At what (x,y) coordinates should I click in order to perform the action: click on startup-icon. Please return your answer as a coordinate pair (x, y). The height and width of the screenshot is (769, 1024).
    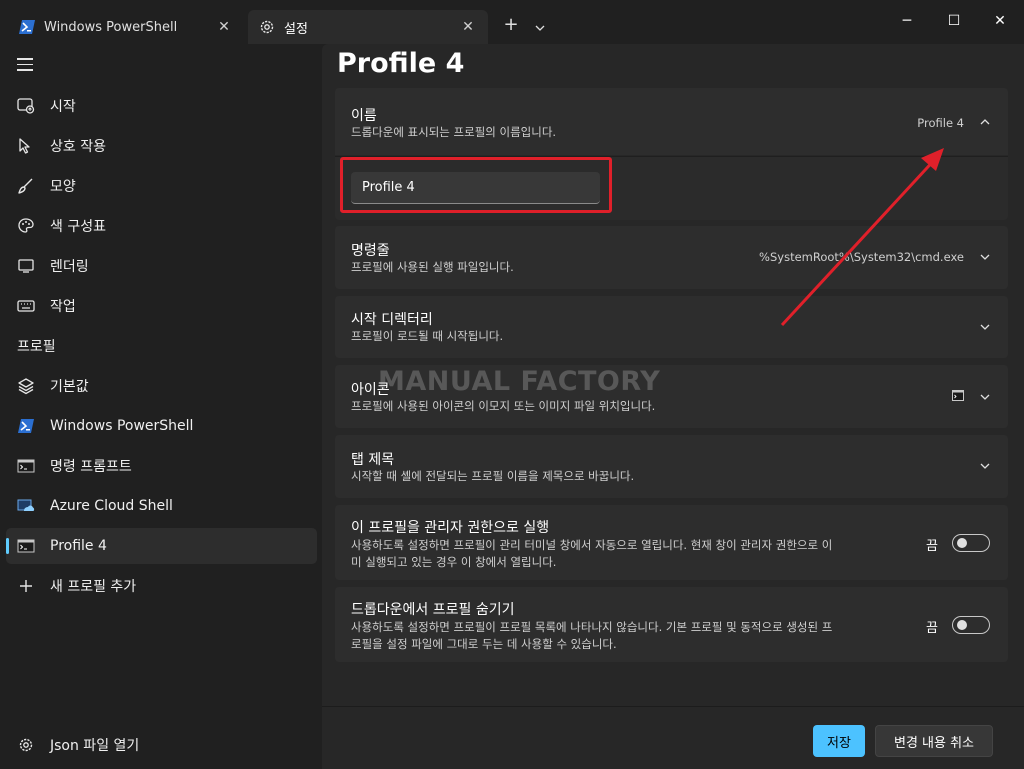
    Looking at the image, I should click on (26, 106).